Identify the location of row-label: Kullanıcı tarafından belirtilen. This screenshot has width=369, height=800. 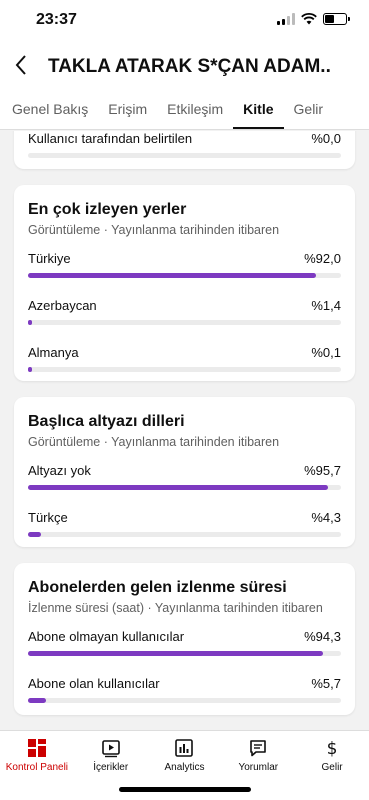
(110, 138).